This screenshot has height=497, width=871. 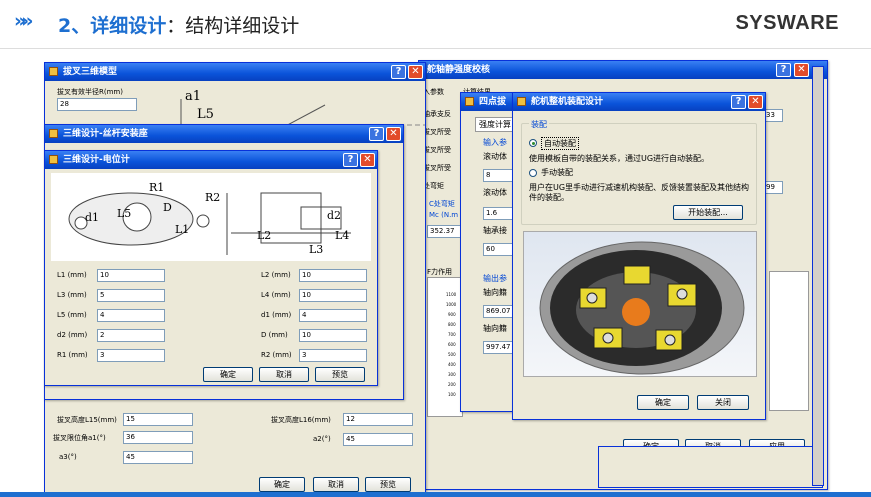 What do you see at coordinates (533, 173) in the screenshot?
I see `manual-radio` at bounding box center [533, 173].